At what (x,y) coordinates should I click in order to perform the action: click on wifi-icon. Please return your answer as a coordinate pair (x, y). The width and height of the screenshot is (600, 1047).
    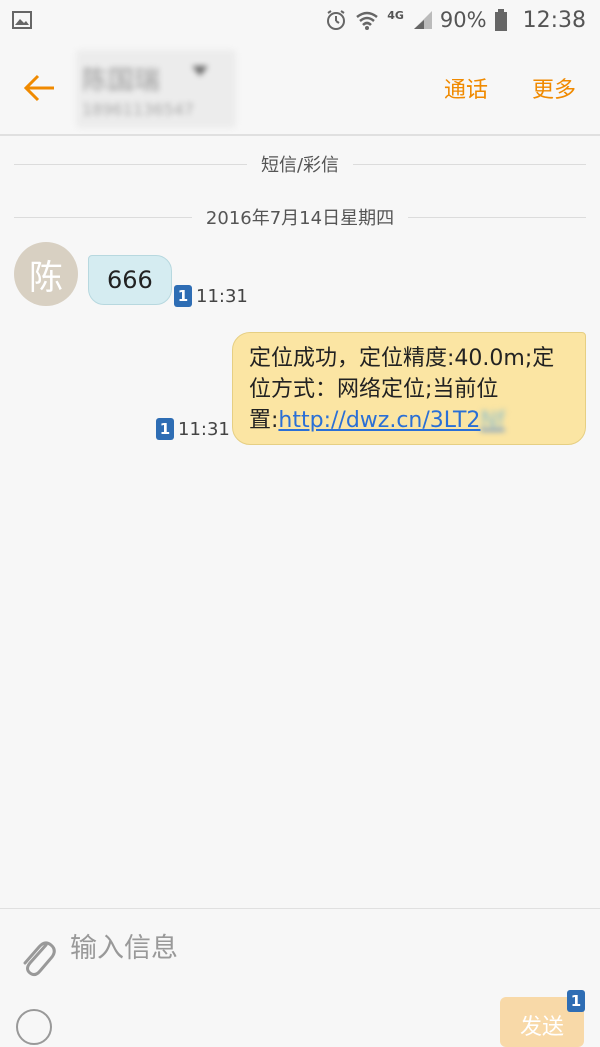
    Looking at the image, I should click on (367, 20).